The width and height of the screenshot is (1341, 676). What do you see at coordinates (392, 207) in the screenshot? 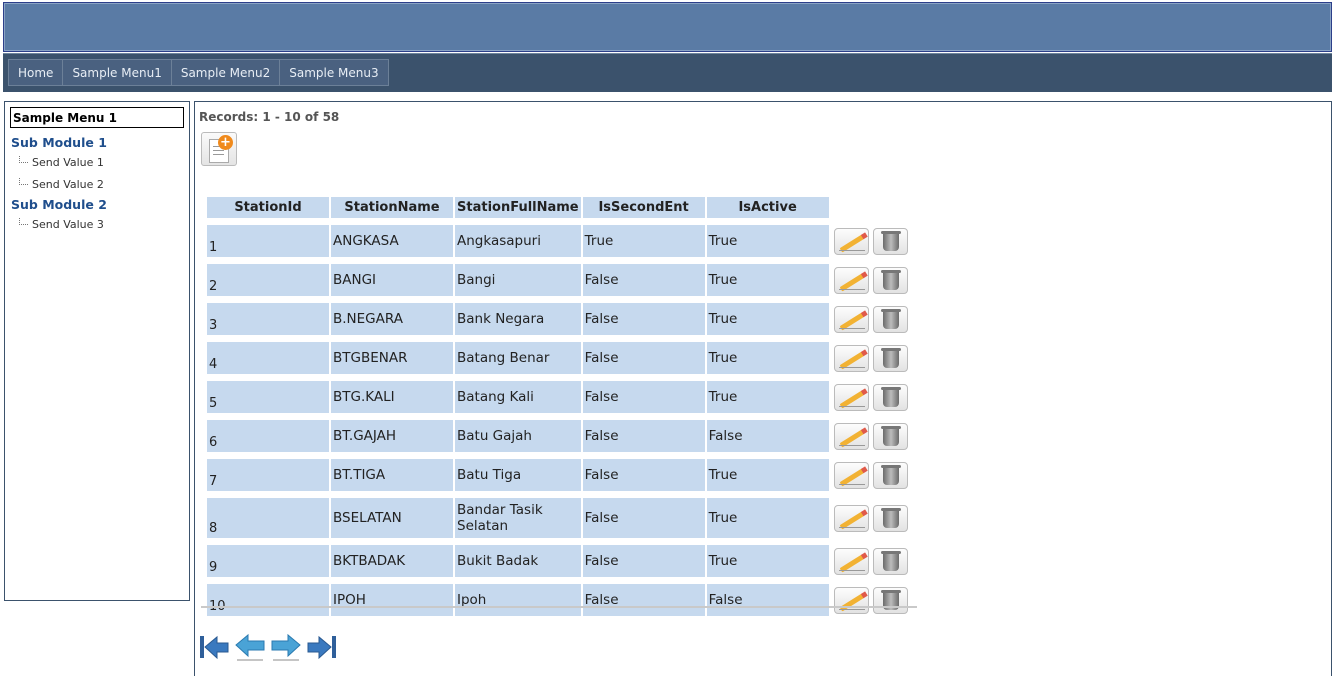
I see `column-header-station-name: StationName` at bounding box center [392, 207].